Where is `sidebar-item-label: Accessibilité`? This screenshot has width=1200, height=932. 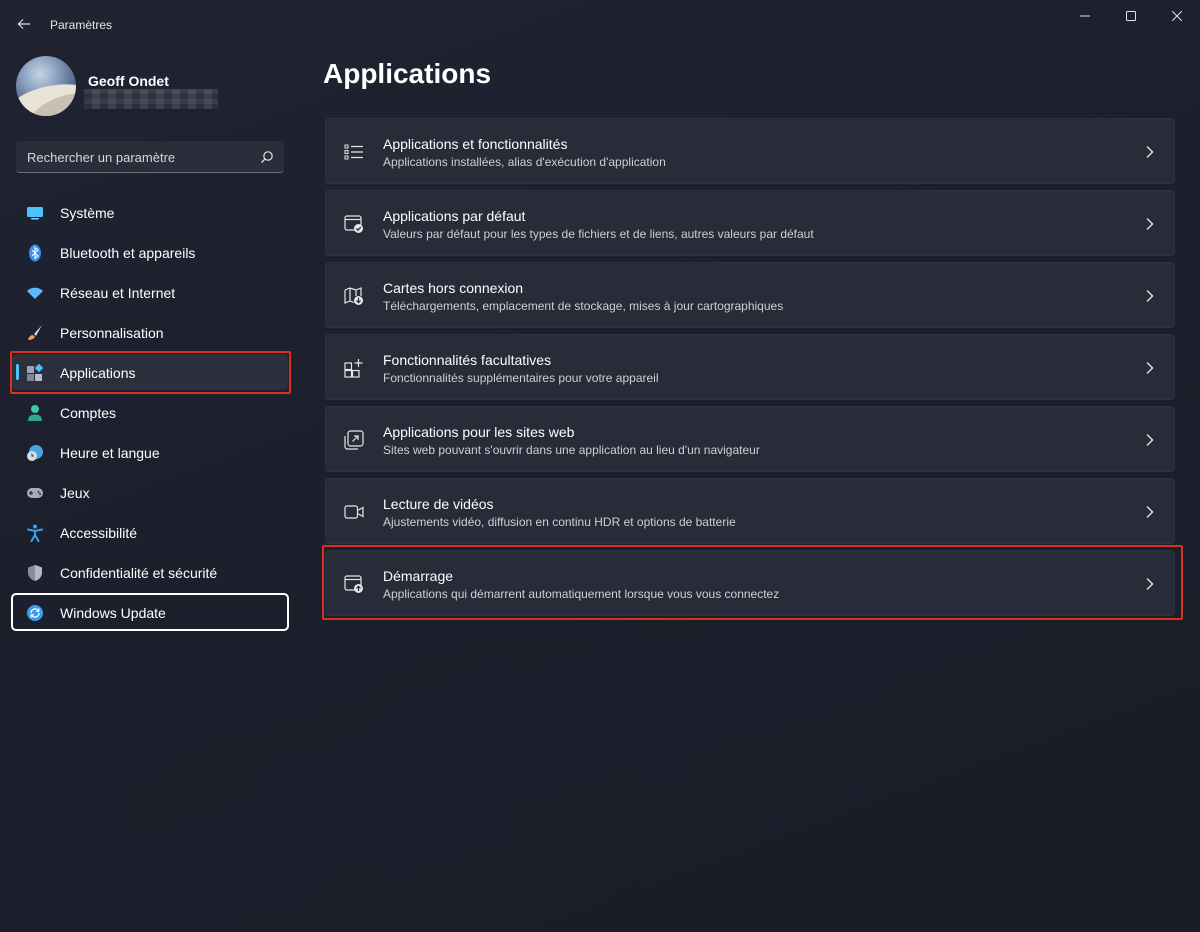 sidebar-item-label: Accessibilité is located at coordinates (99, 533).